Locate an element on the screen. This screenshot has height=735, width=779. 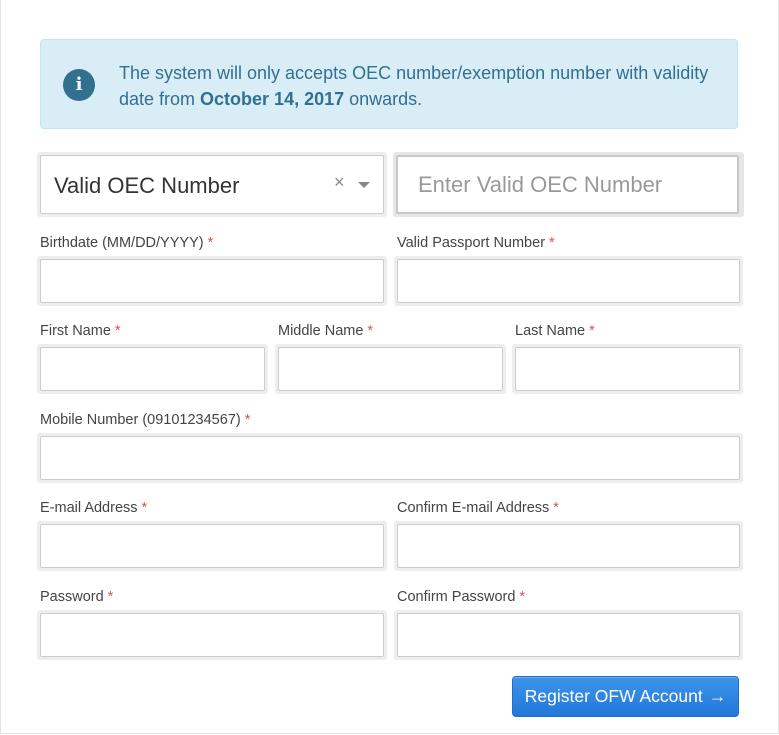
mobile-input is located at coordinates (390, 458).